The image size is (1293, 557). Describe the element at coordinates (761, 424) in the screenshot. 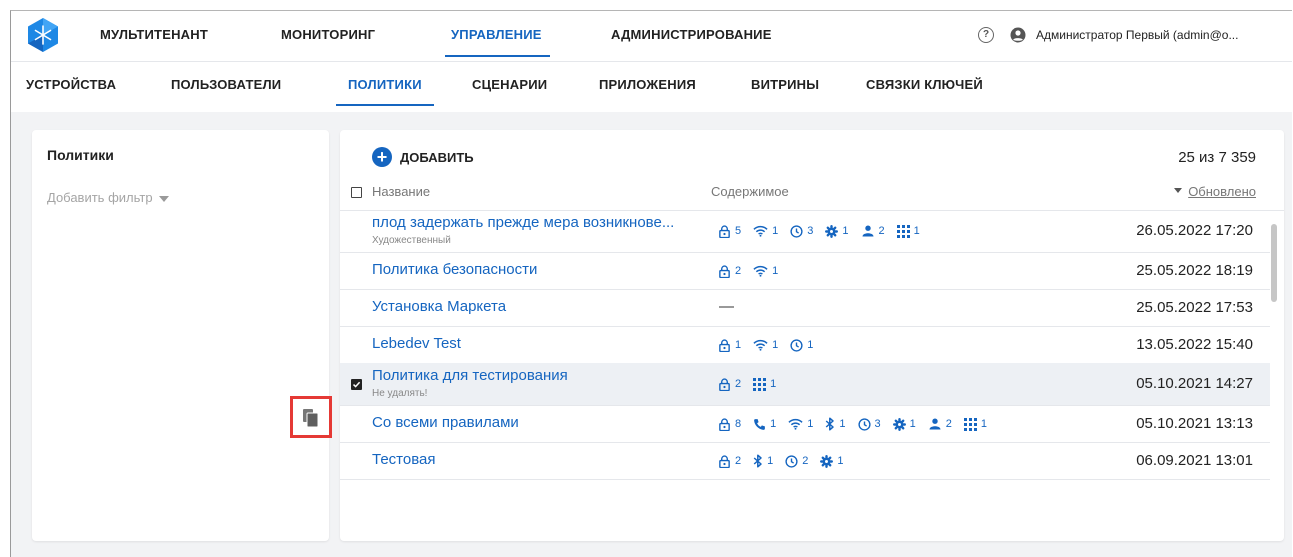

I see `phone-icon` at that location.